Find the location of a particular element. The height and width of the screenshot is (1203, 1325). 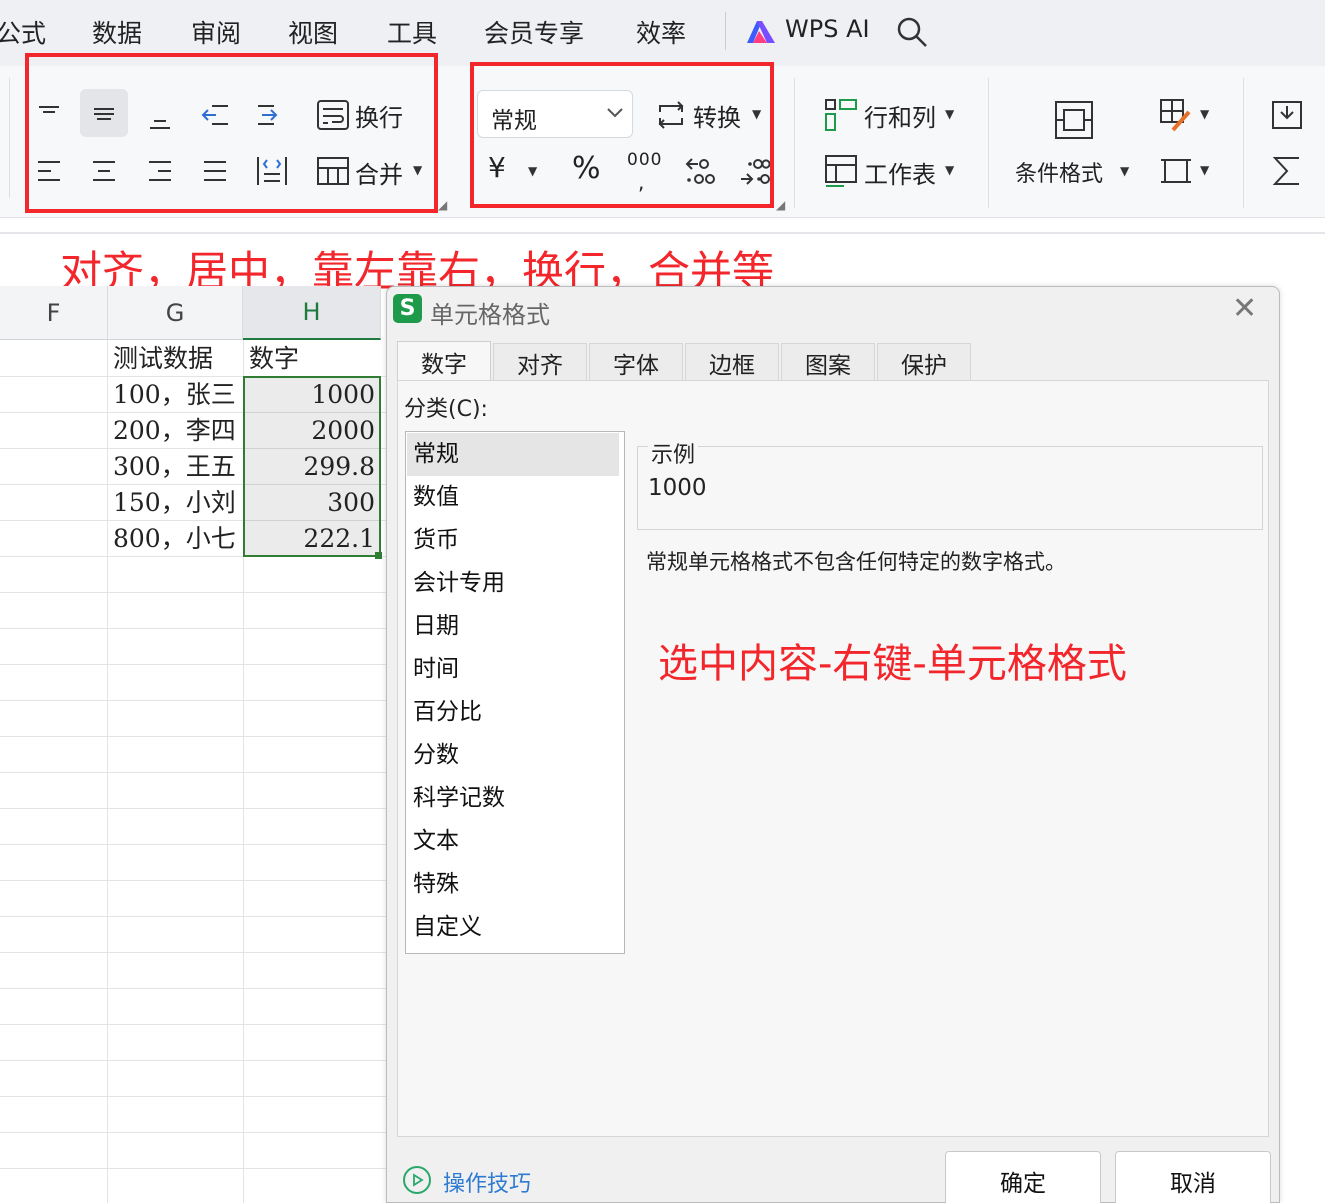

play-icon is located at coordinates (417, 1180).